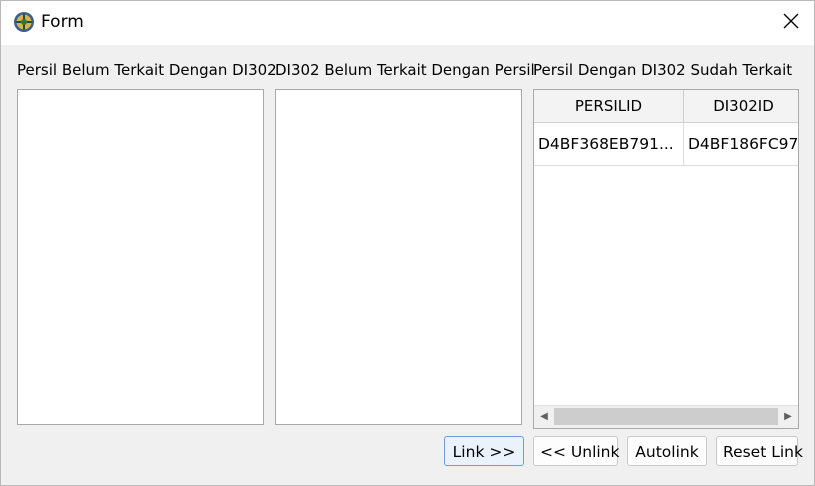 The height and width of the screenshot is (486, 815). I want to click on scrollbar-thumb, so click(666, 416).